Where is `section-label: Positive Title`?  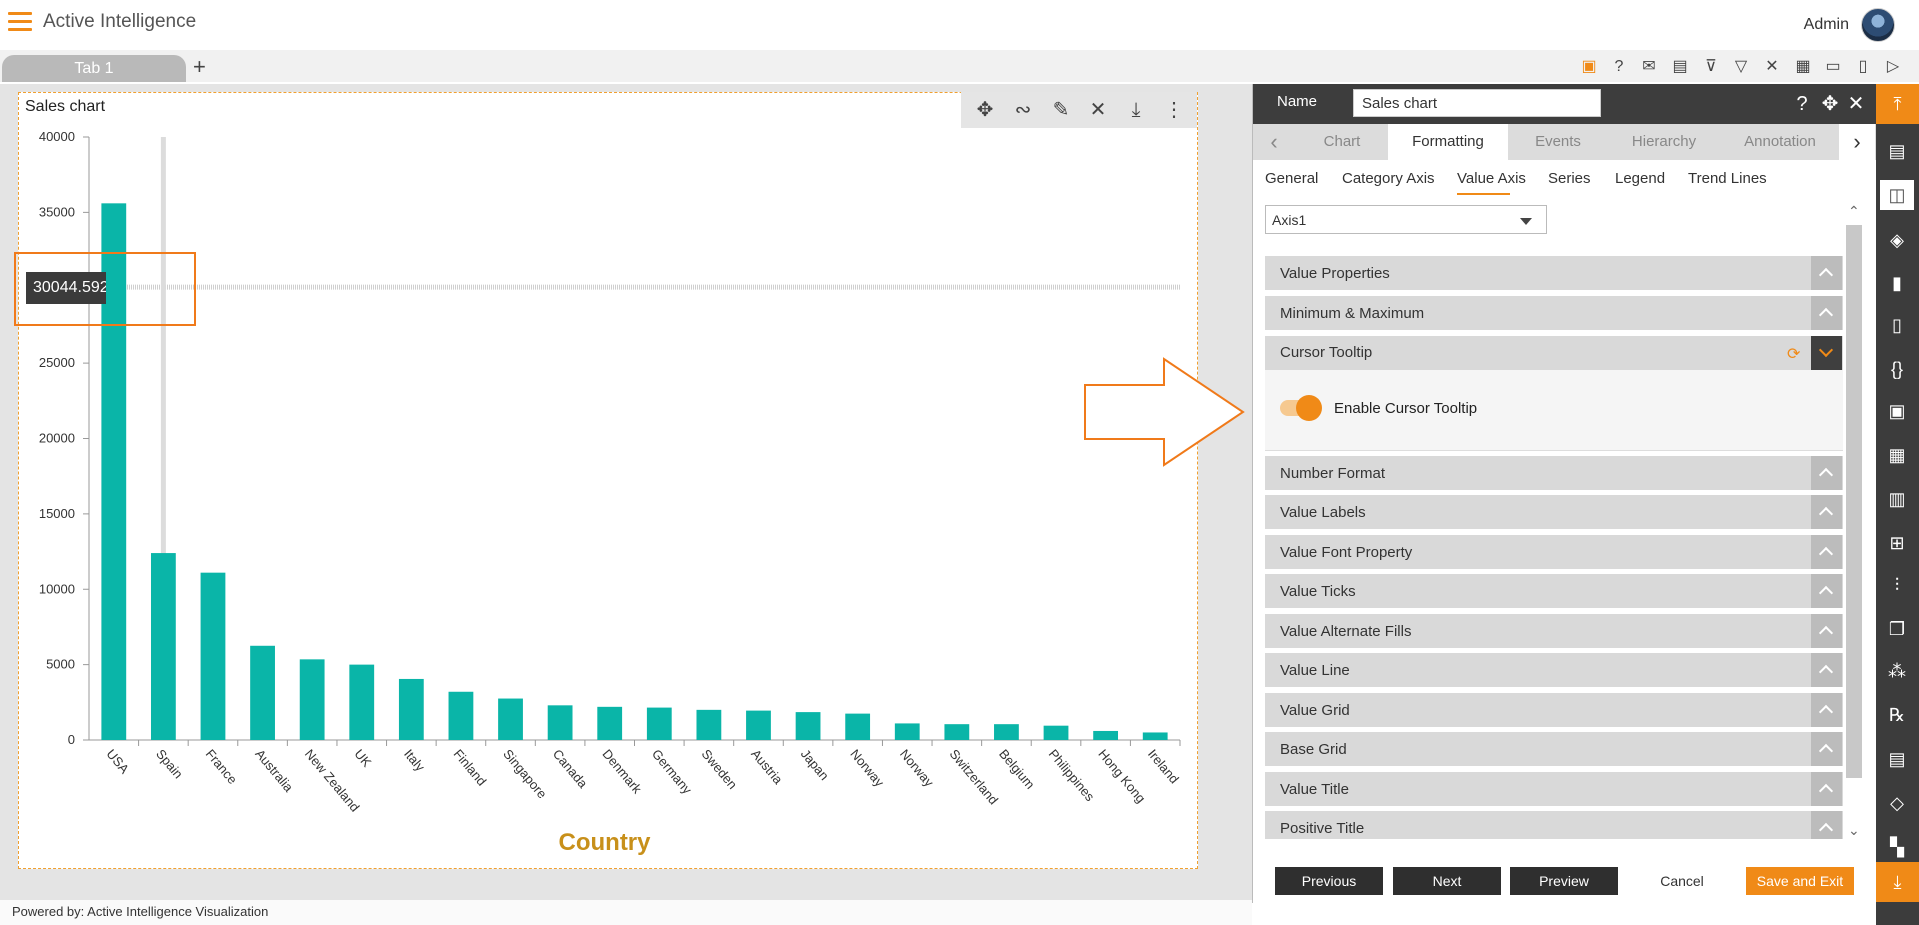 section-label: Positive Title is located at coordinates (1322, 828).